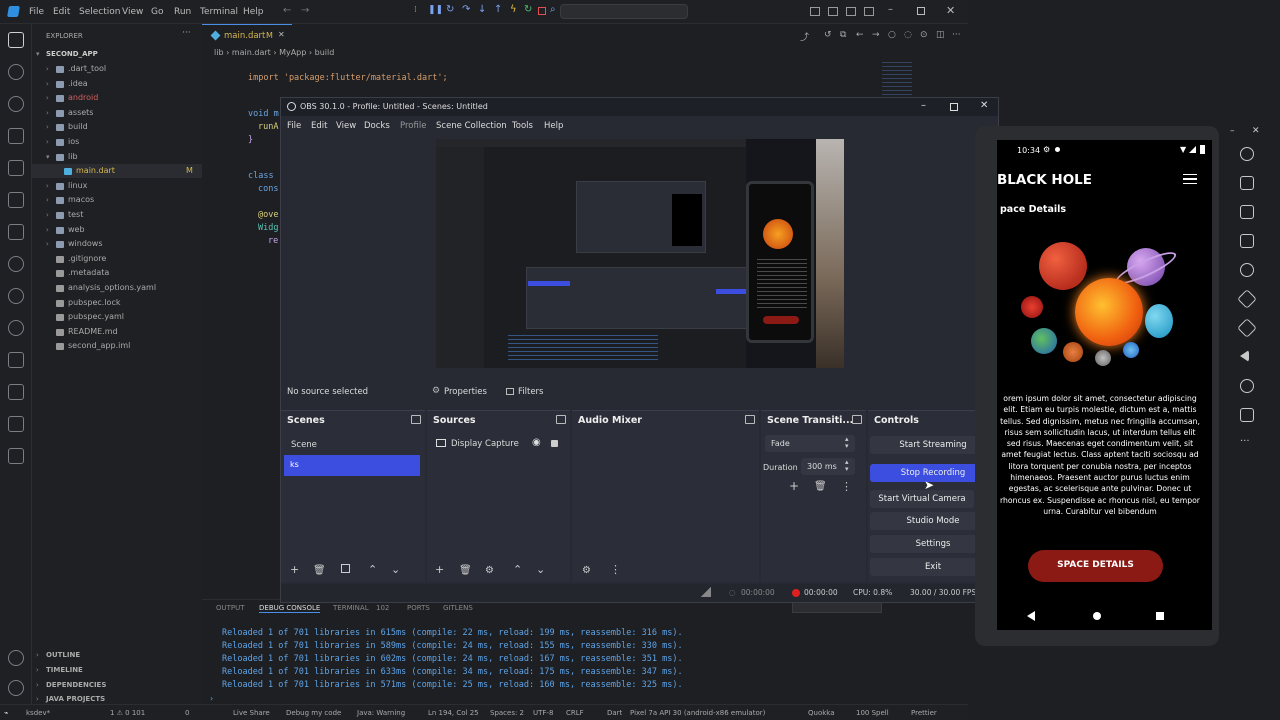  I want to click on step-over-icon: ↷, so click(466, 9).